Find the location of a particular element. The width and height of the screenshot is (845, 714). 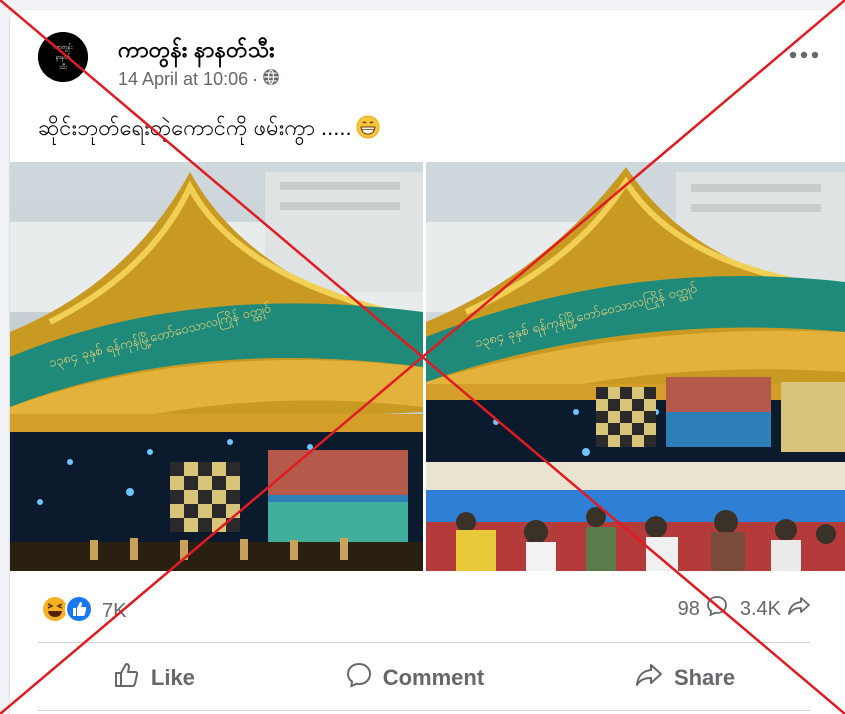

share-icon is located at coordinates (649, 678).